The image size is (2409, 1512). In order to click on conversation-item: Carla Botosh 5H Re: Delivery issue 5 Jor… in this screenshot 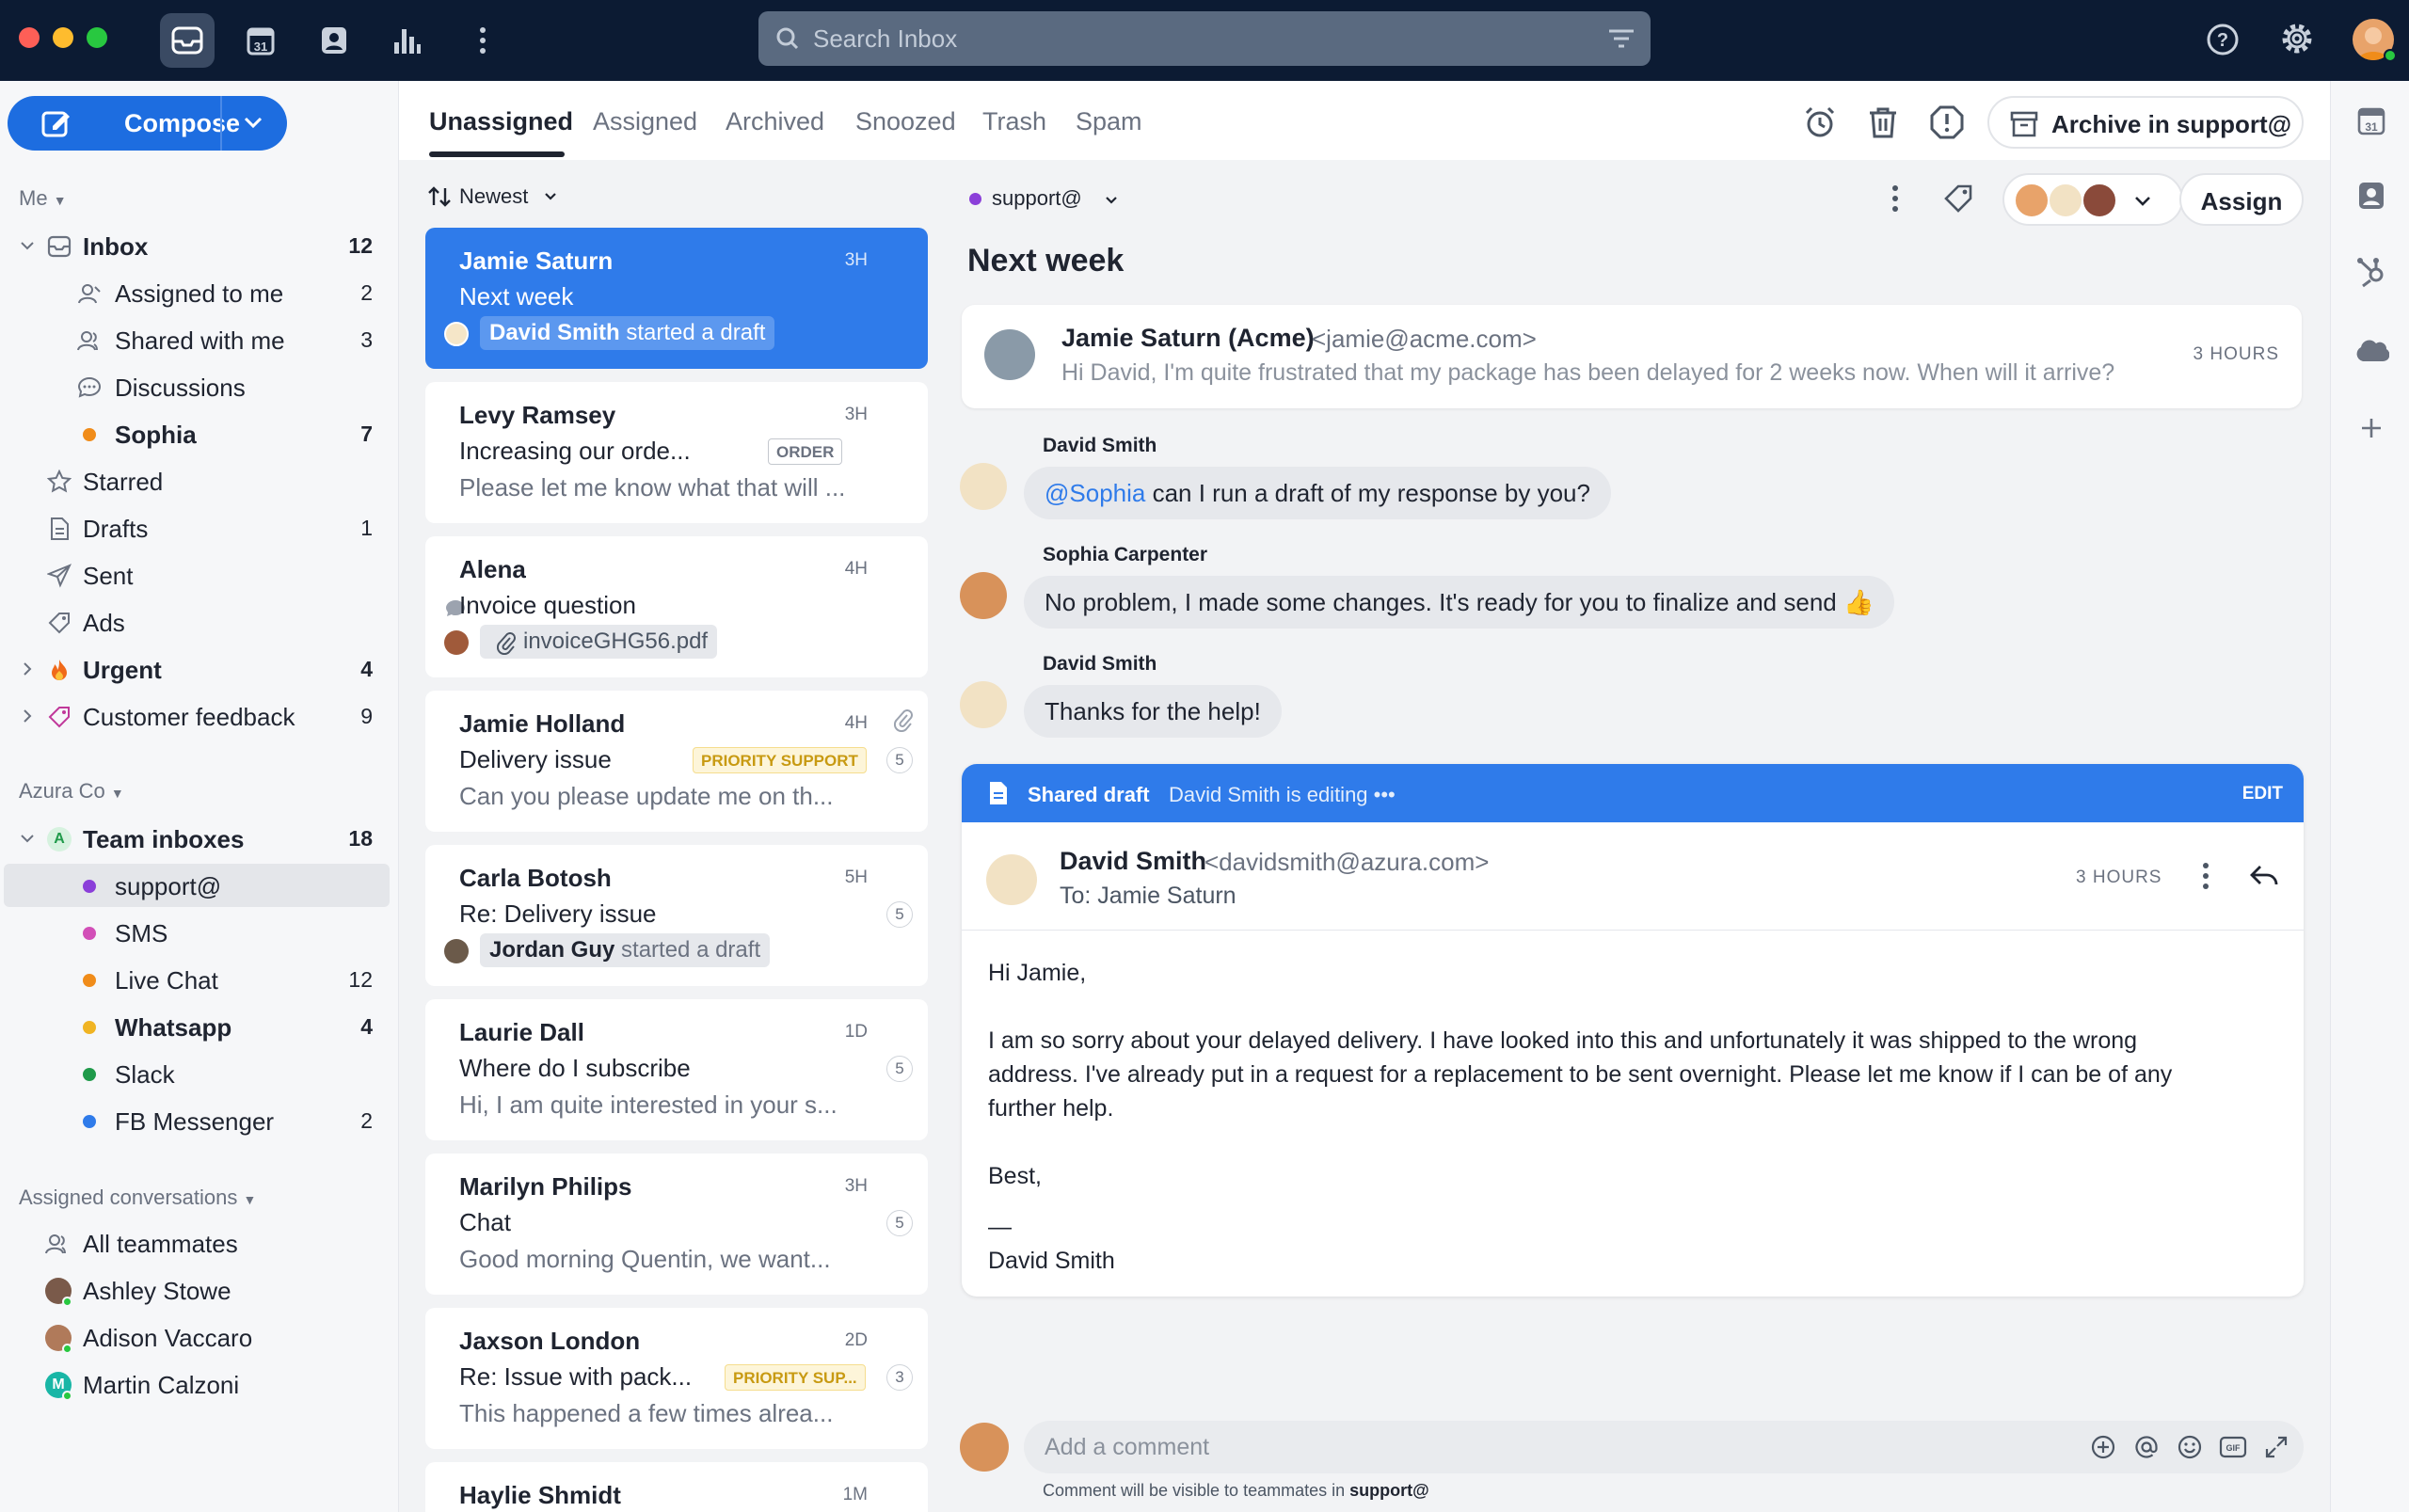, I will do `click(676, 916)`.